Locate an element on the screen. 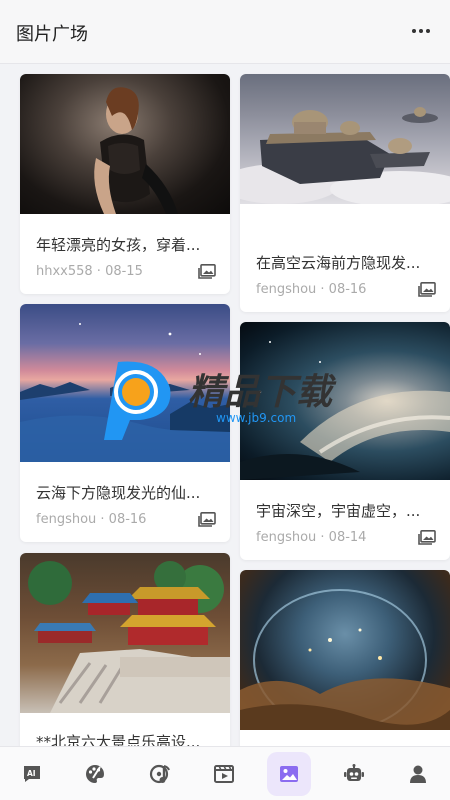  tab-music is located at coordinates (160, 774).